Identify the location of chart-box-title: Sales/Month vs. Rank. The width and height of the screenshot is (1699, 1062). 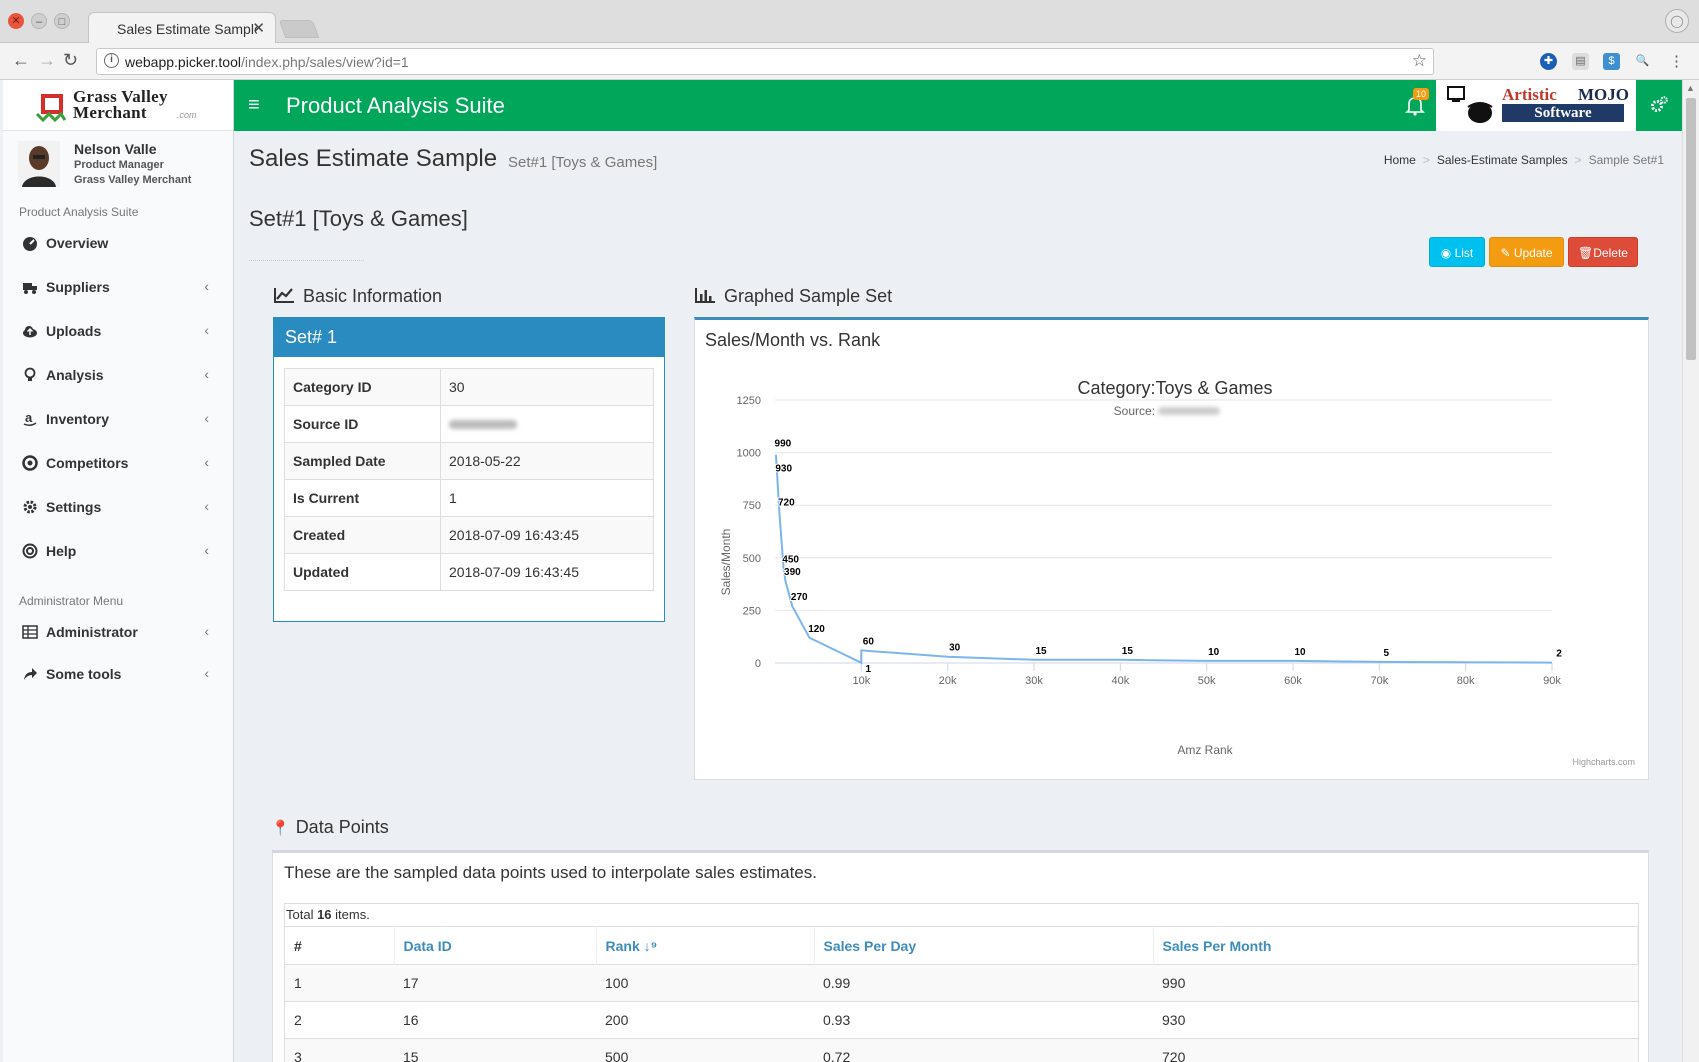
(793, 340).